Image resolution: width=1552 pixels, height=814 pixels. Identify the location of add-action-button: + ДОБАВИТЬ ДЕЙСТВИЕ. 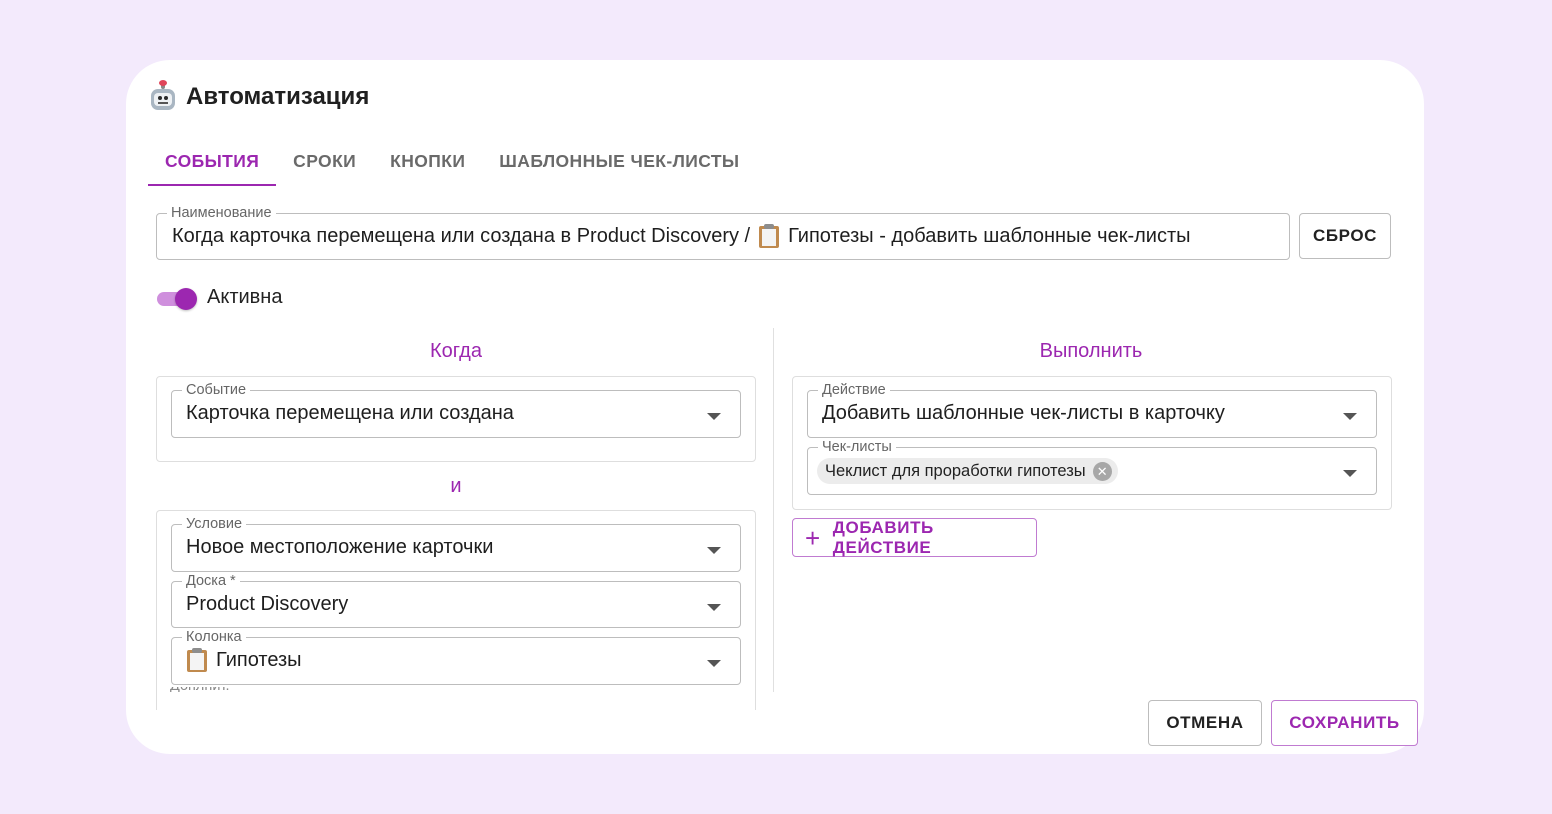
(914, 537).